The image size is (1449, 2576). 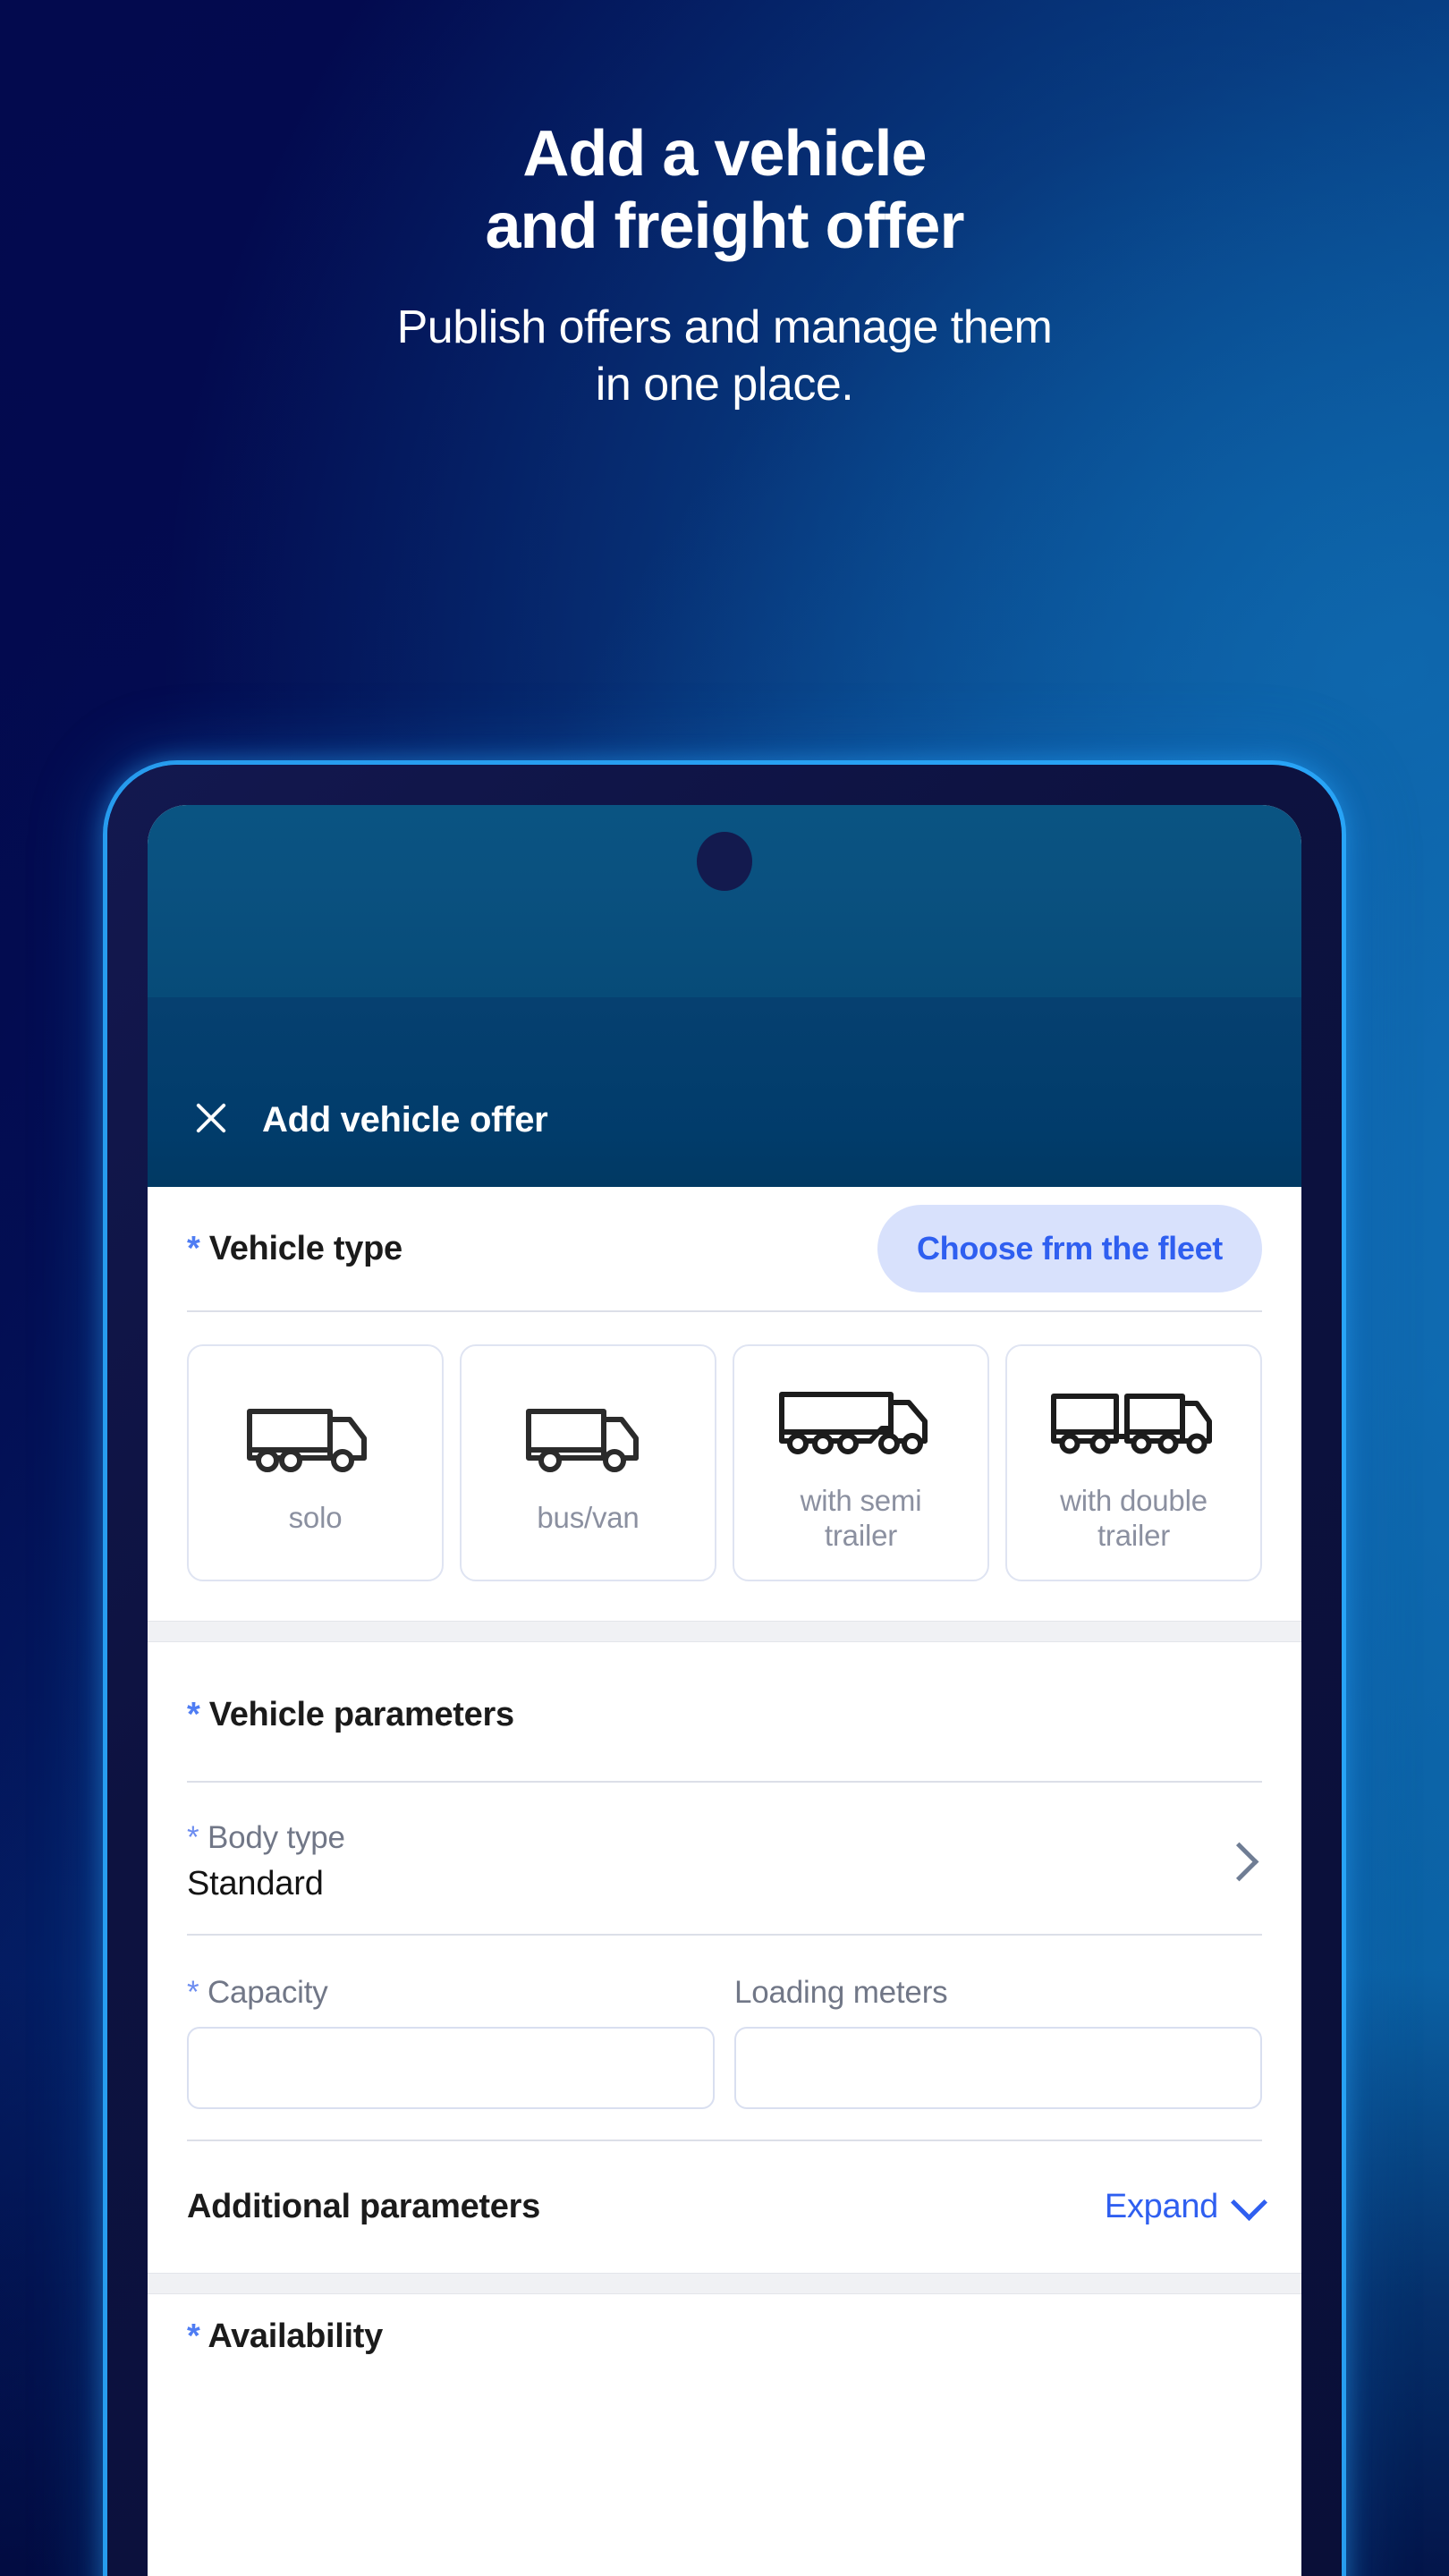 I want to click on headline-line-1: Add a vehicle, so click(x=724, y=154).